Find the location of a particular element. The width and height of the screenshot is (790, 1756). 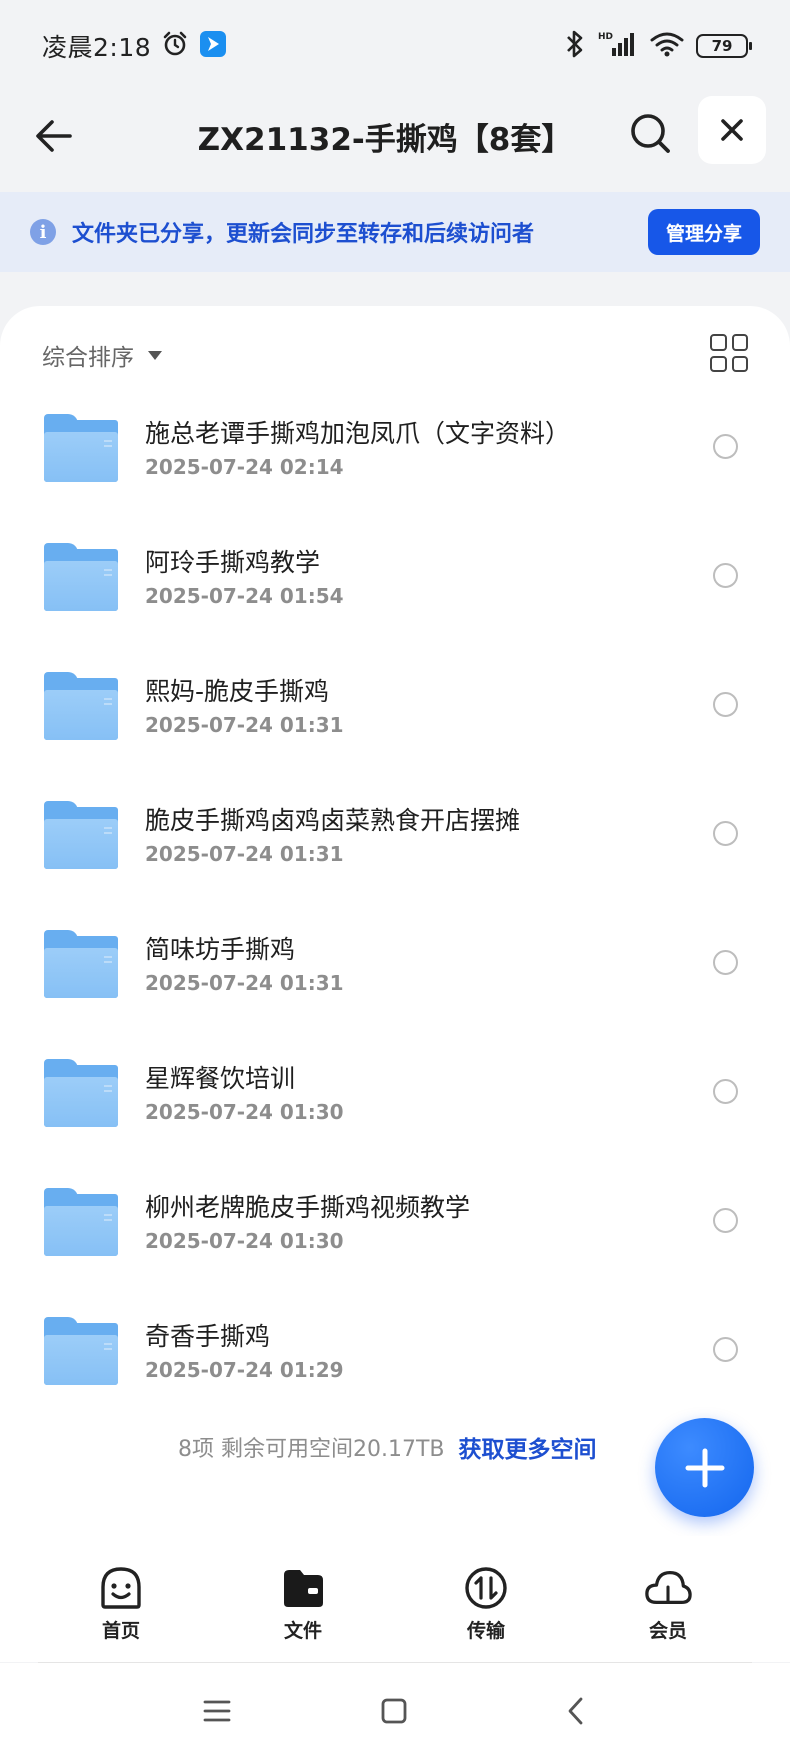

nav-label: 传输 is located at coordinates (485, 1631).